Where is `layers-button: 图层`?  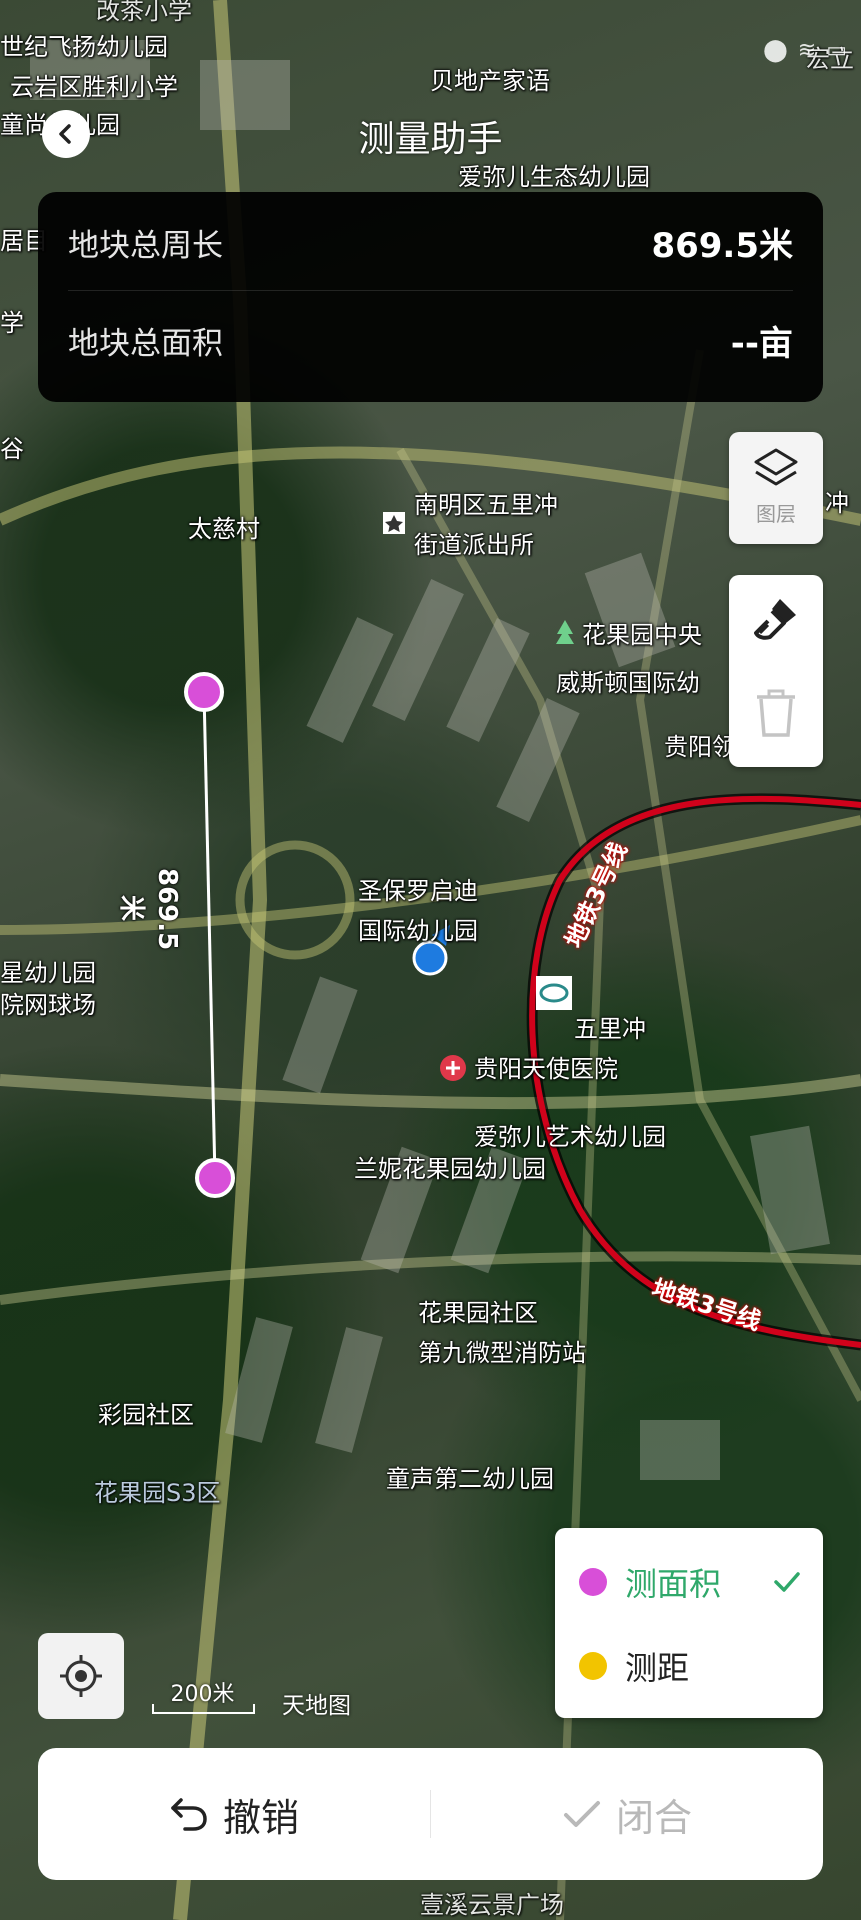
layers-button: 图层 is located at coordinates (776, 488).